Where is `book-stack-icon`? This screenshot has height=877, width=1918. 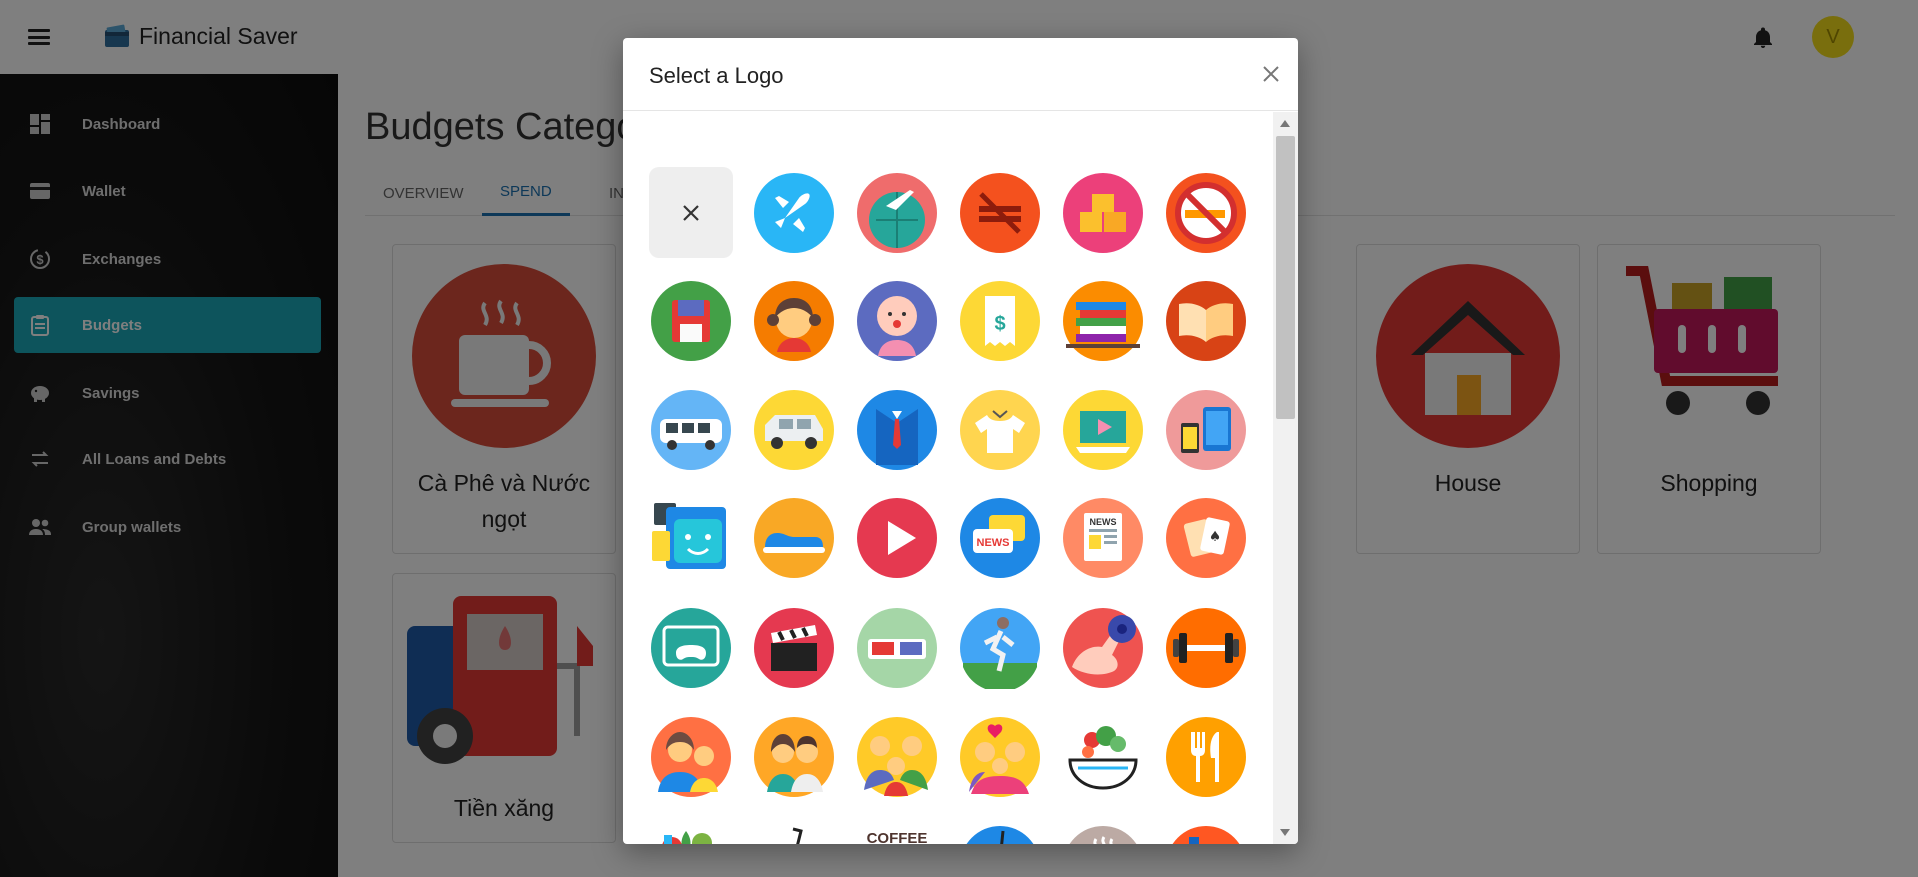
book-stack-icon is located at coordinates (1103, 321).